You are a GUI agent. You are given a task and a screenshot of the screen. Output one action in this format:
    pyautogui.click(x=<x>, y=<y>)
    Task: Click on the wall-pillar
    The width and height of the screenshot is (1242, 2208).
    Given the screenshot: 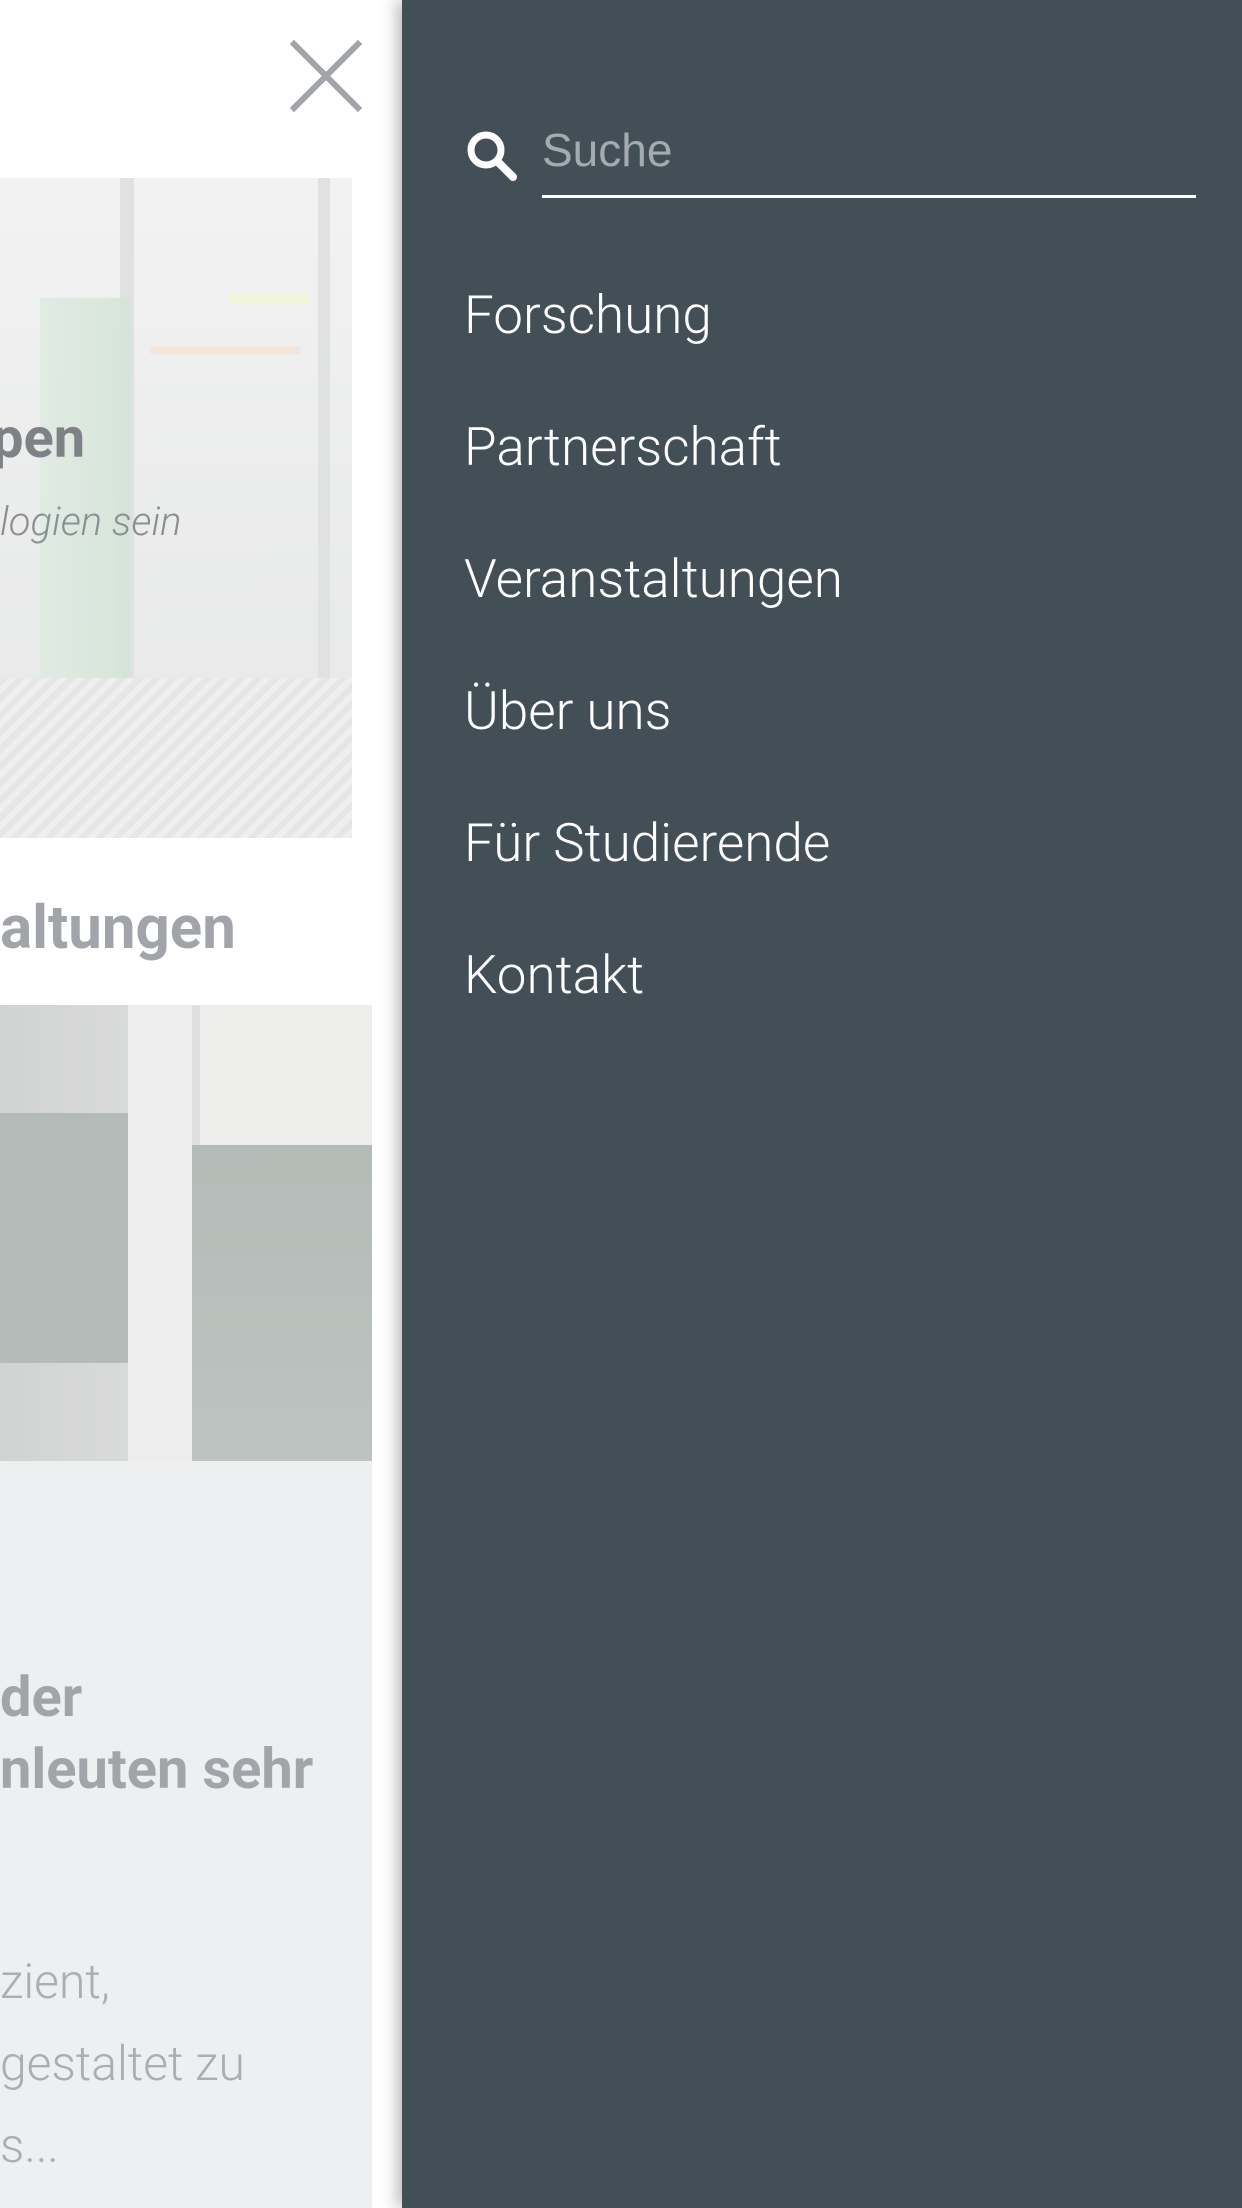 What is the action you would take?
    pyautogui.click(x=160, y=1233)
    